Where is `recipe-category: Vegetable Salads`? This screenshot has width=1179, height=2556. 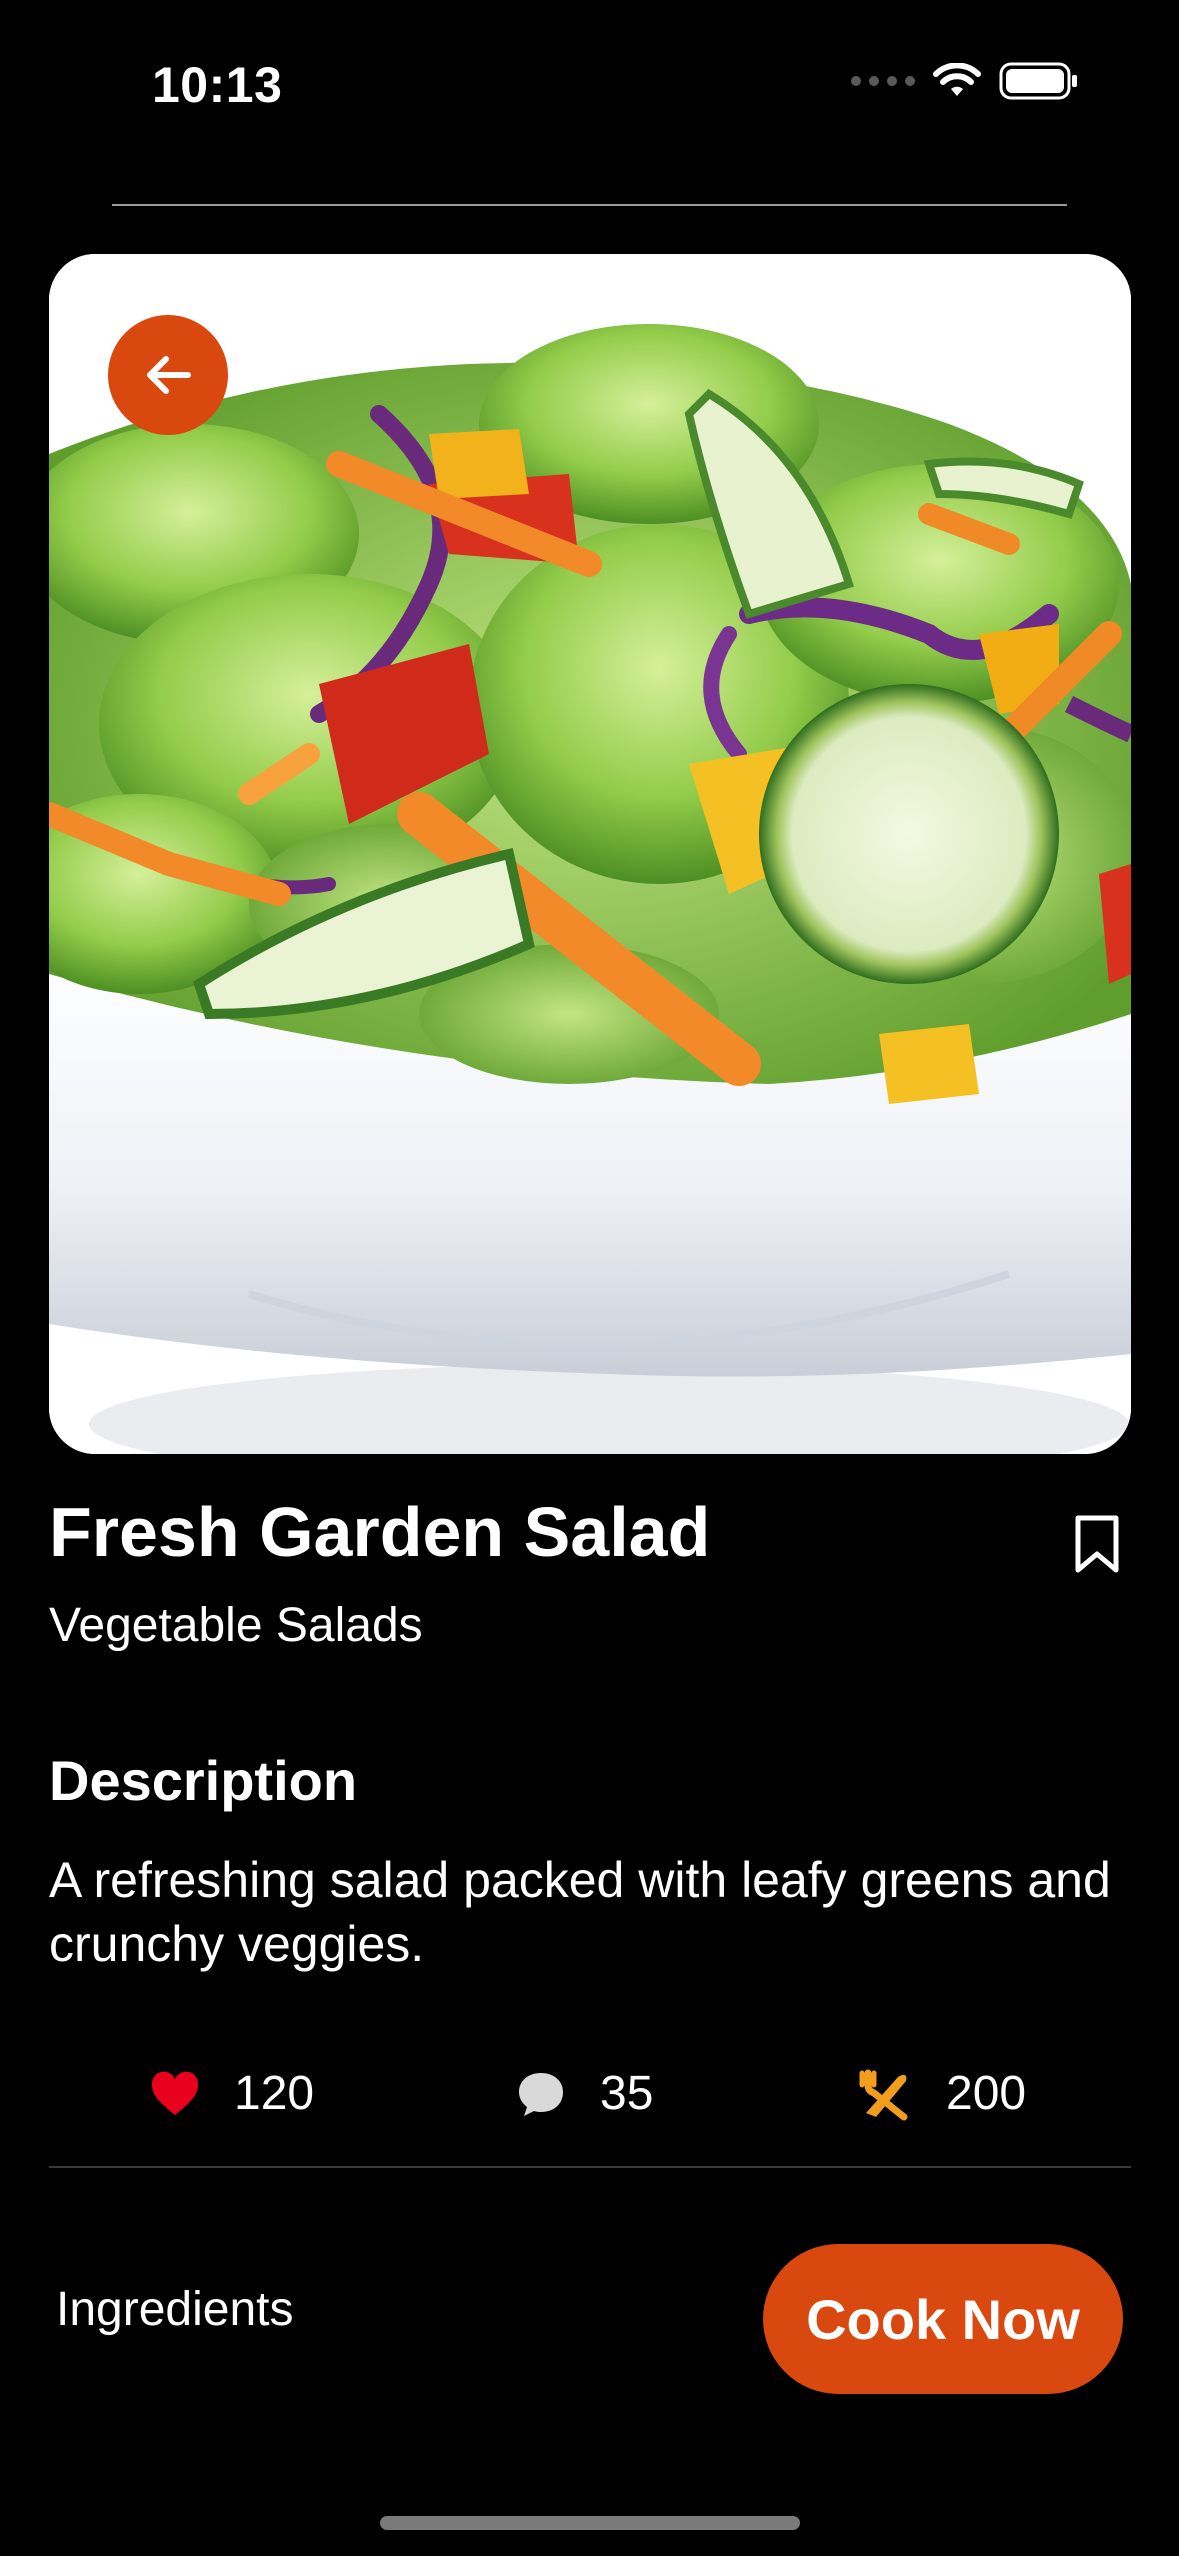
recipe-category: Vegetable Salads is located at coordinates (236, 1625).